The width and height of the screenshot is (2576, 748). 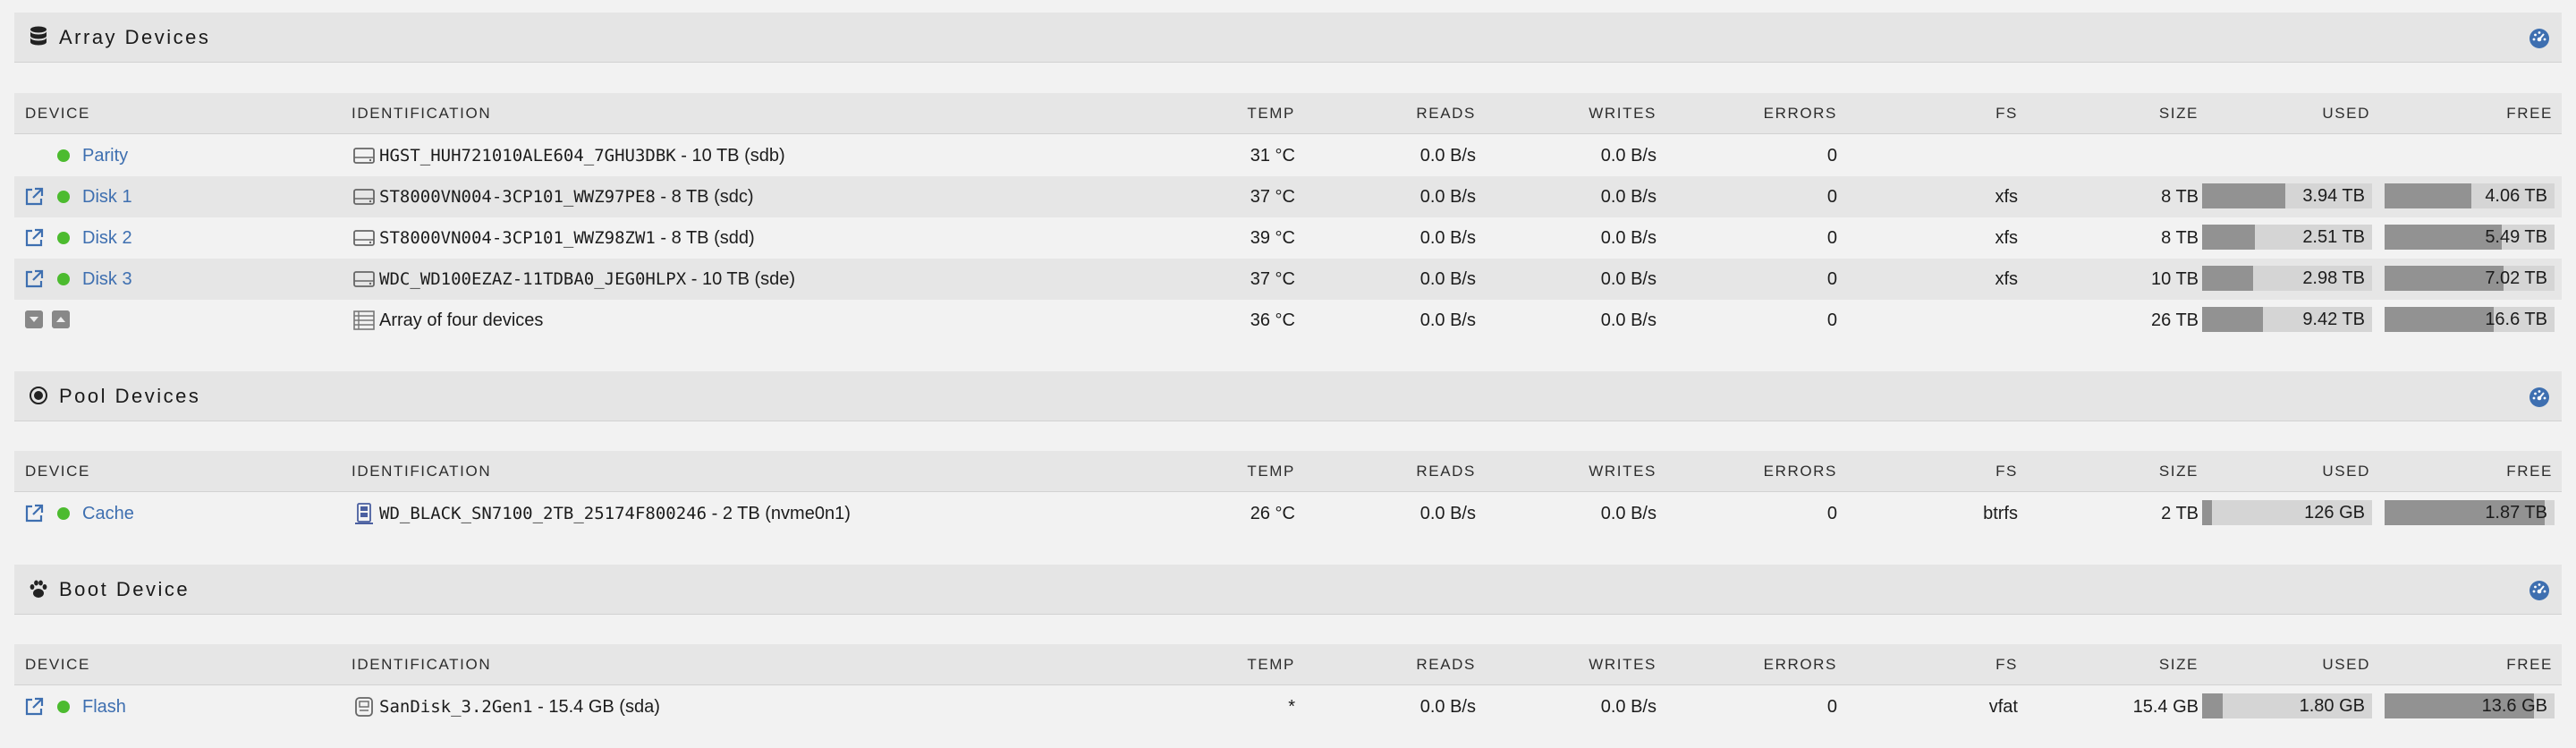 I want to click on collapse-down-icon, so click(x=34, y=319).